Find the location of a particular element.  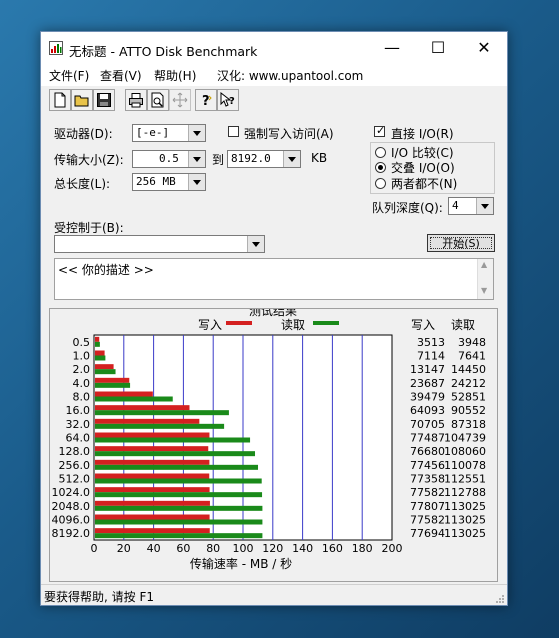

y-tick-label: 4.0 is located at coordinates (82, 383).